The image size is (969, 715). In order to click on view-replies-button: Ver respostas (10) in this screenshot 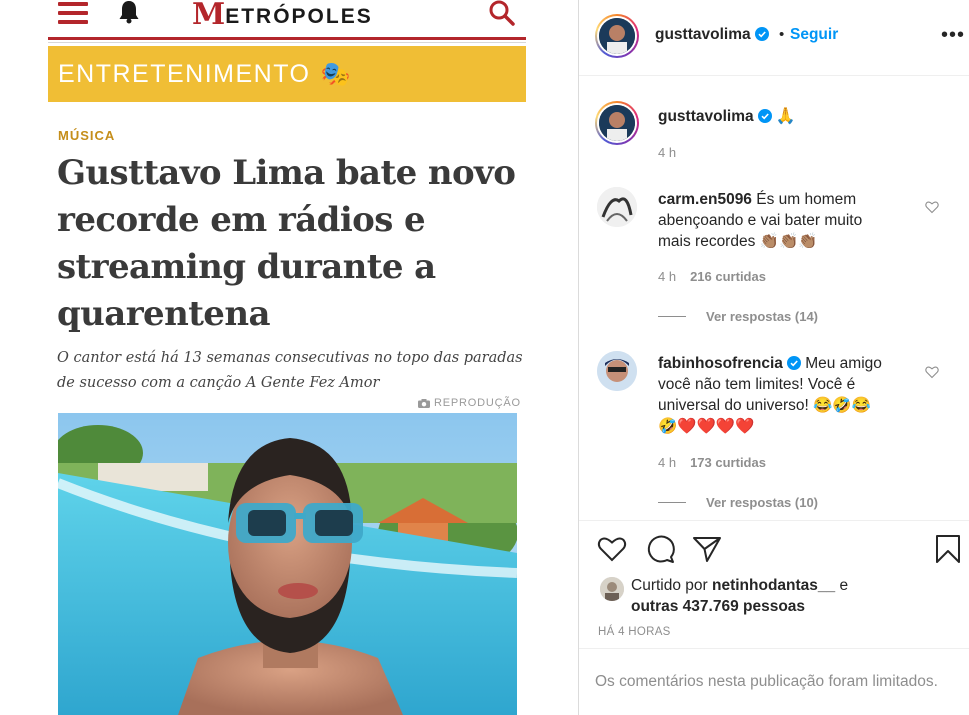, I will do `click(738, 502)`.